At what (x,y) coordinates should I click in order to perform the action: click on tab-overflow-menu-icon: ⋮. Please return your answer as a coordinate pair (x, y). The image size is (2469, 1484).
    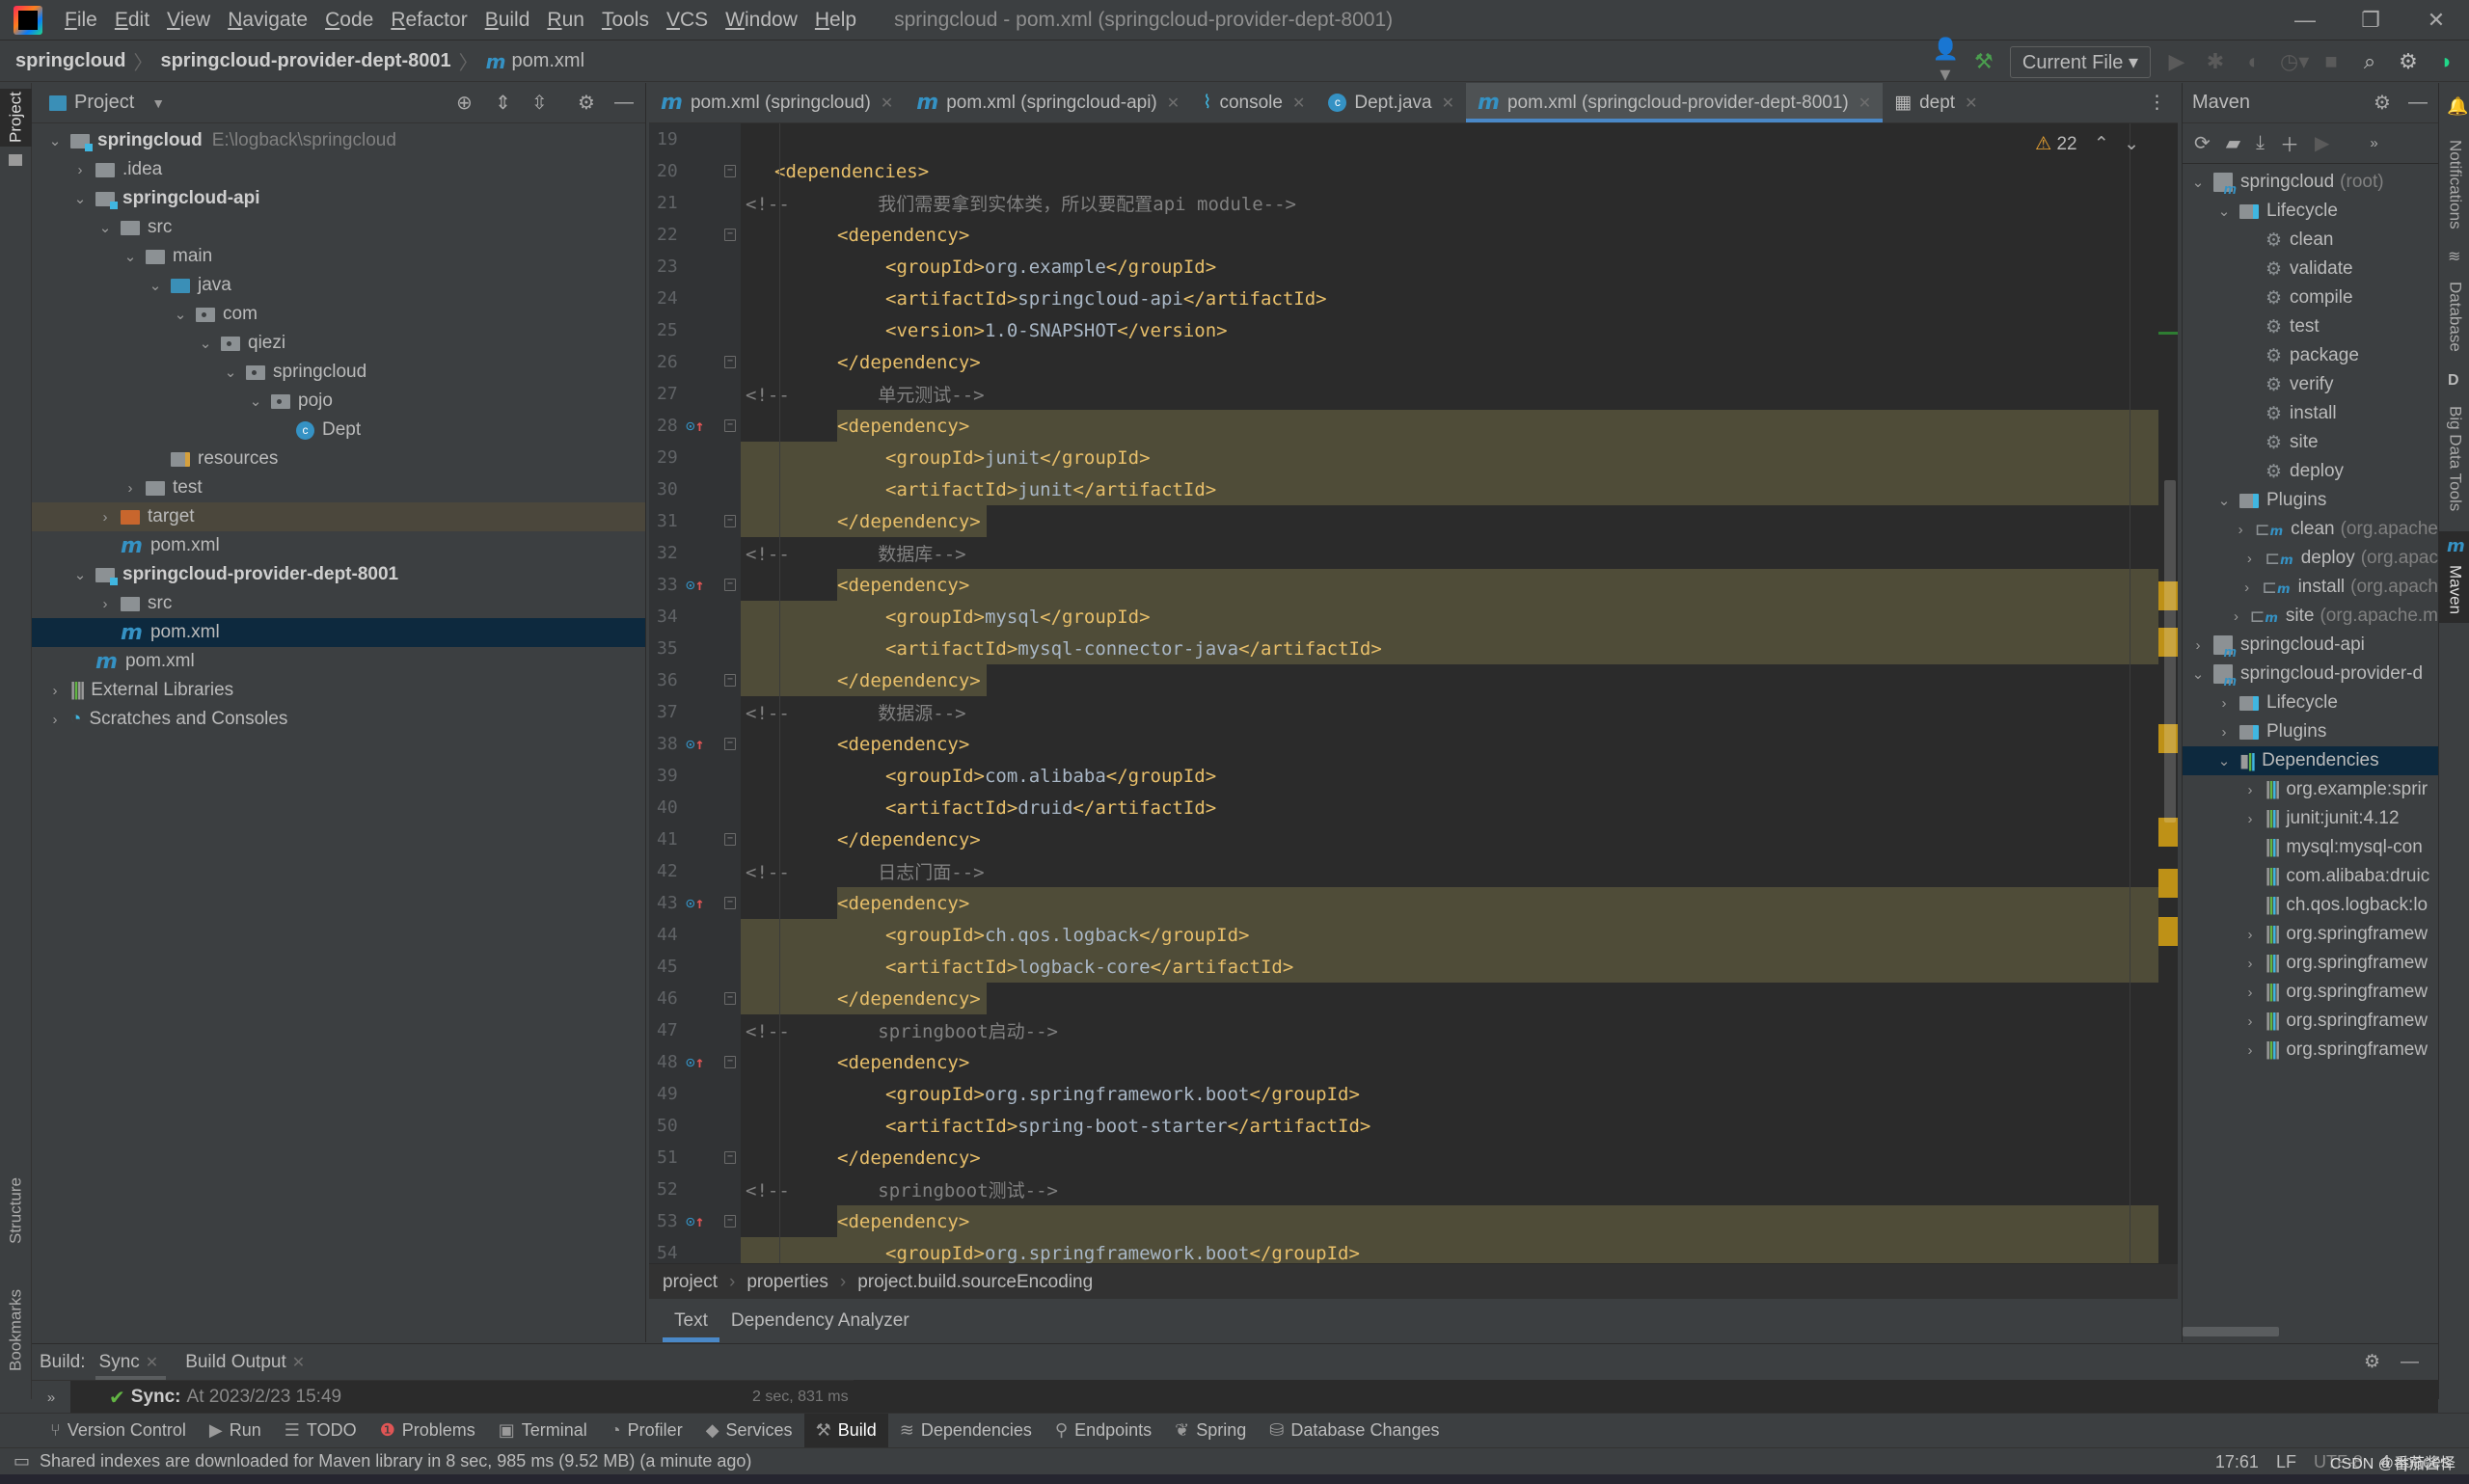
    Looking at the image, I should click on (2157, 102).